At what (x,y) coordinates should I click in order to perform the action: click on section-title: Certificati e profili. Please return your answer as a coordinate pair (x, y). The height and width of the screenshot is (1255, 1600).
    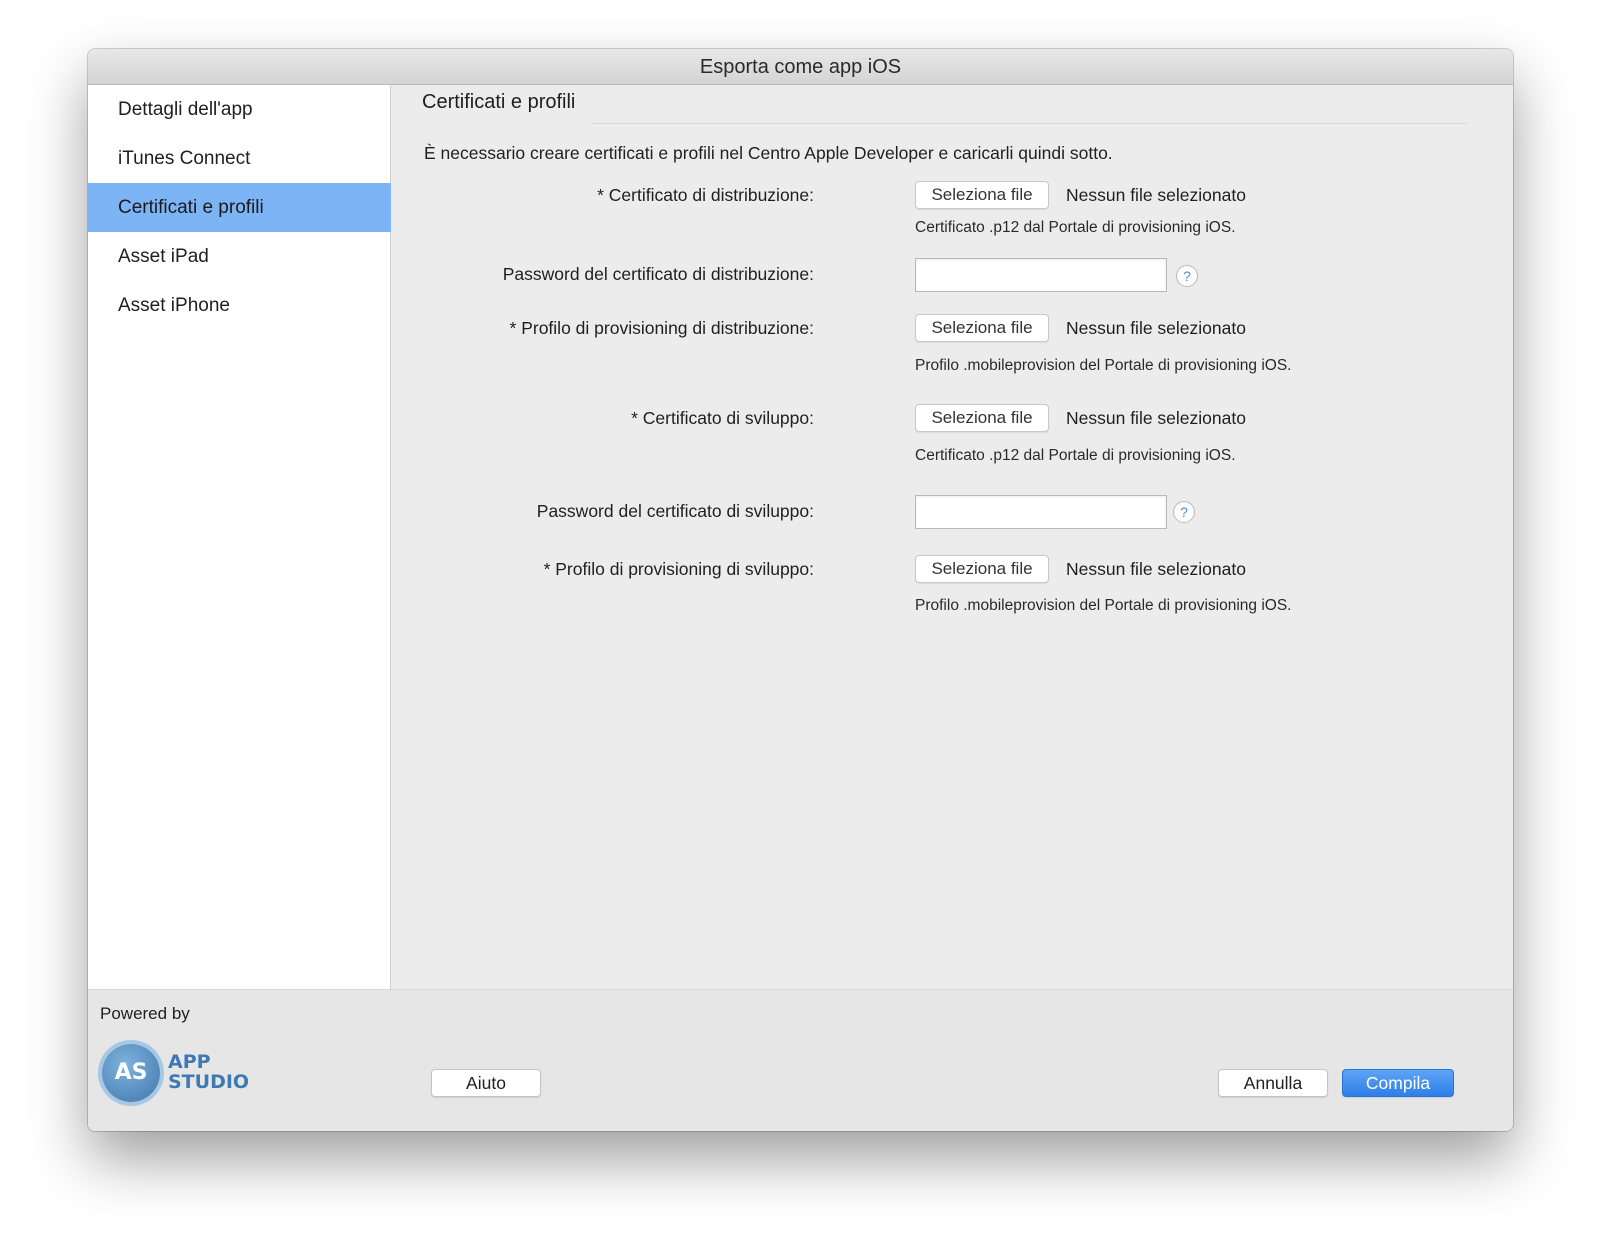
    Looking at the image, I should click on (499, 102).